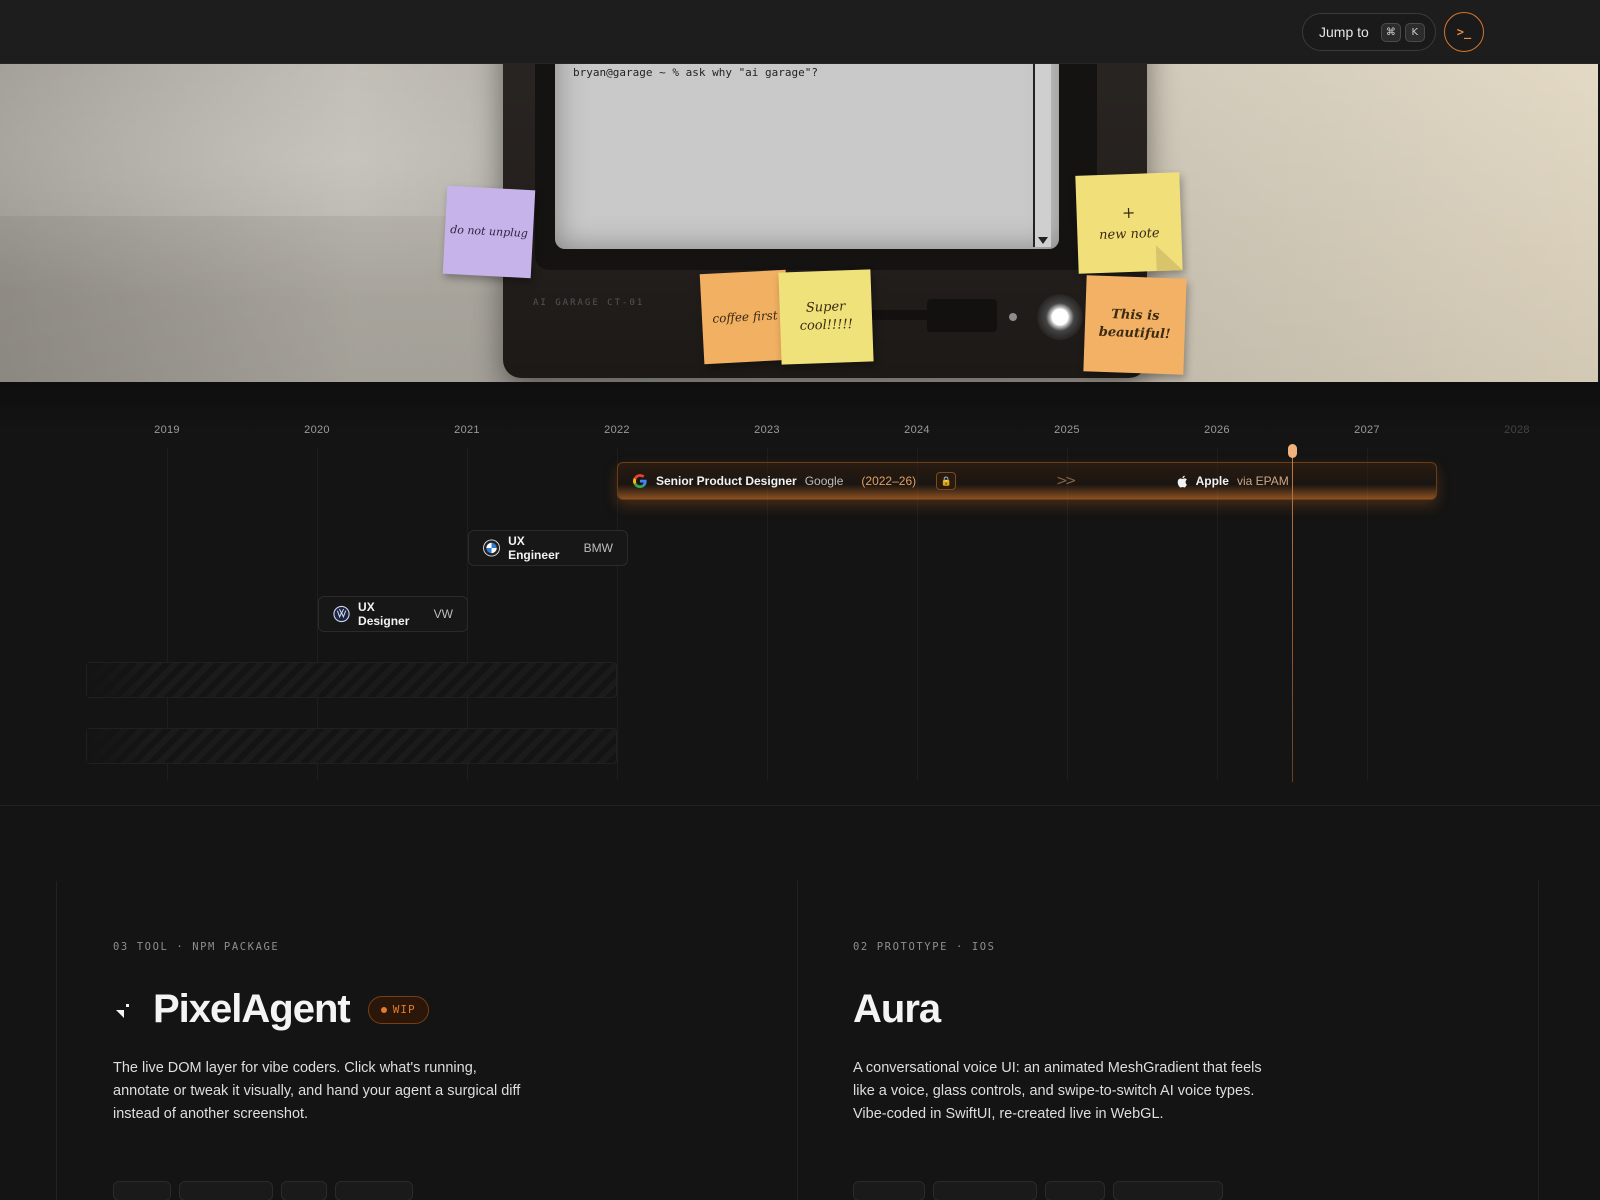 This screenshot has height=1200, width=1600. What do you see at coordinates (196, 947) in the screenshot?
I see `project-kicker: 03 TOOL · NPM PACKAGE` at bounding box center [196, 947].